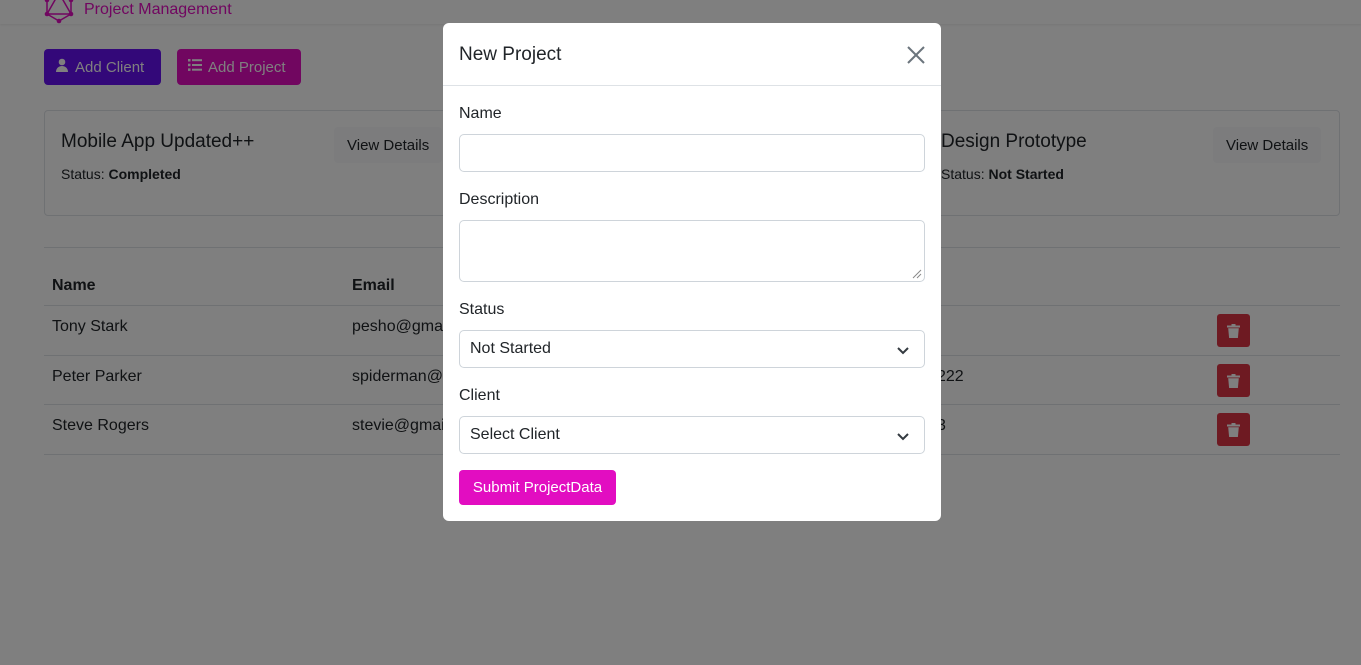 The image size is (1361, 665). I want to click on name-input, so click(692, 153).